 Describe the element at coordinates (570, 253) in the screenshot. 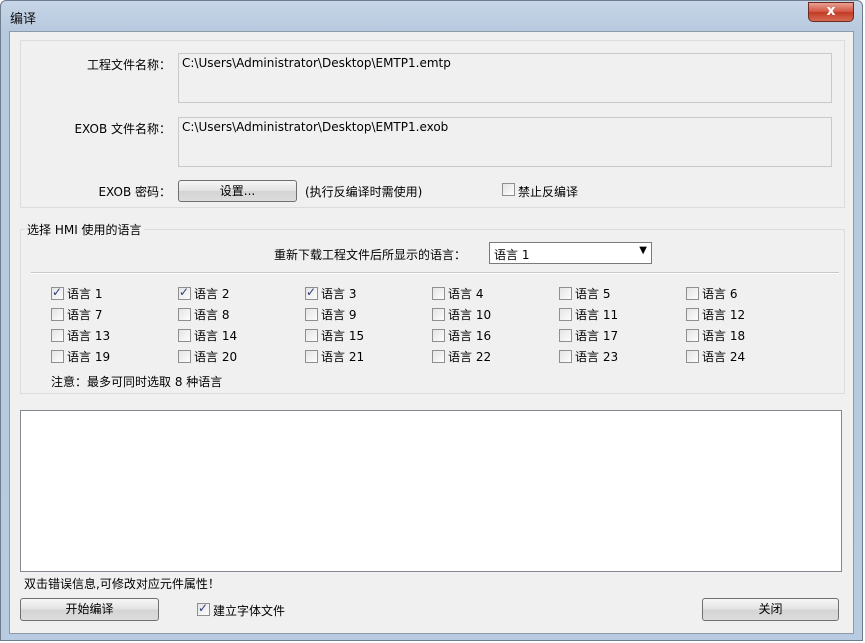

I see `display-language-select: 语言 1 ▼` at that location.